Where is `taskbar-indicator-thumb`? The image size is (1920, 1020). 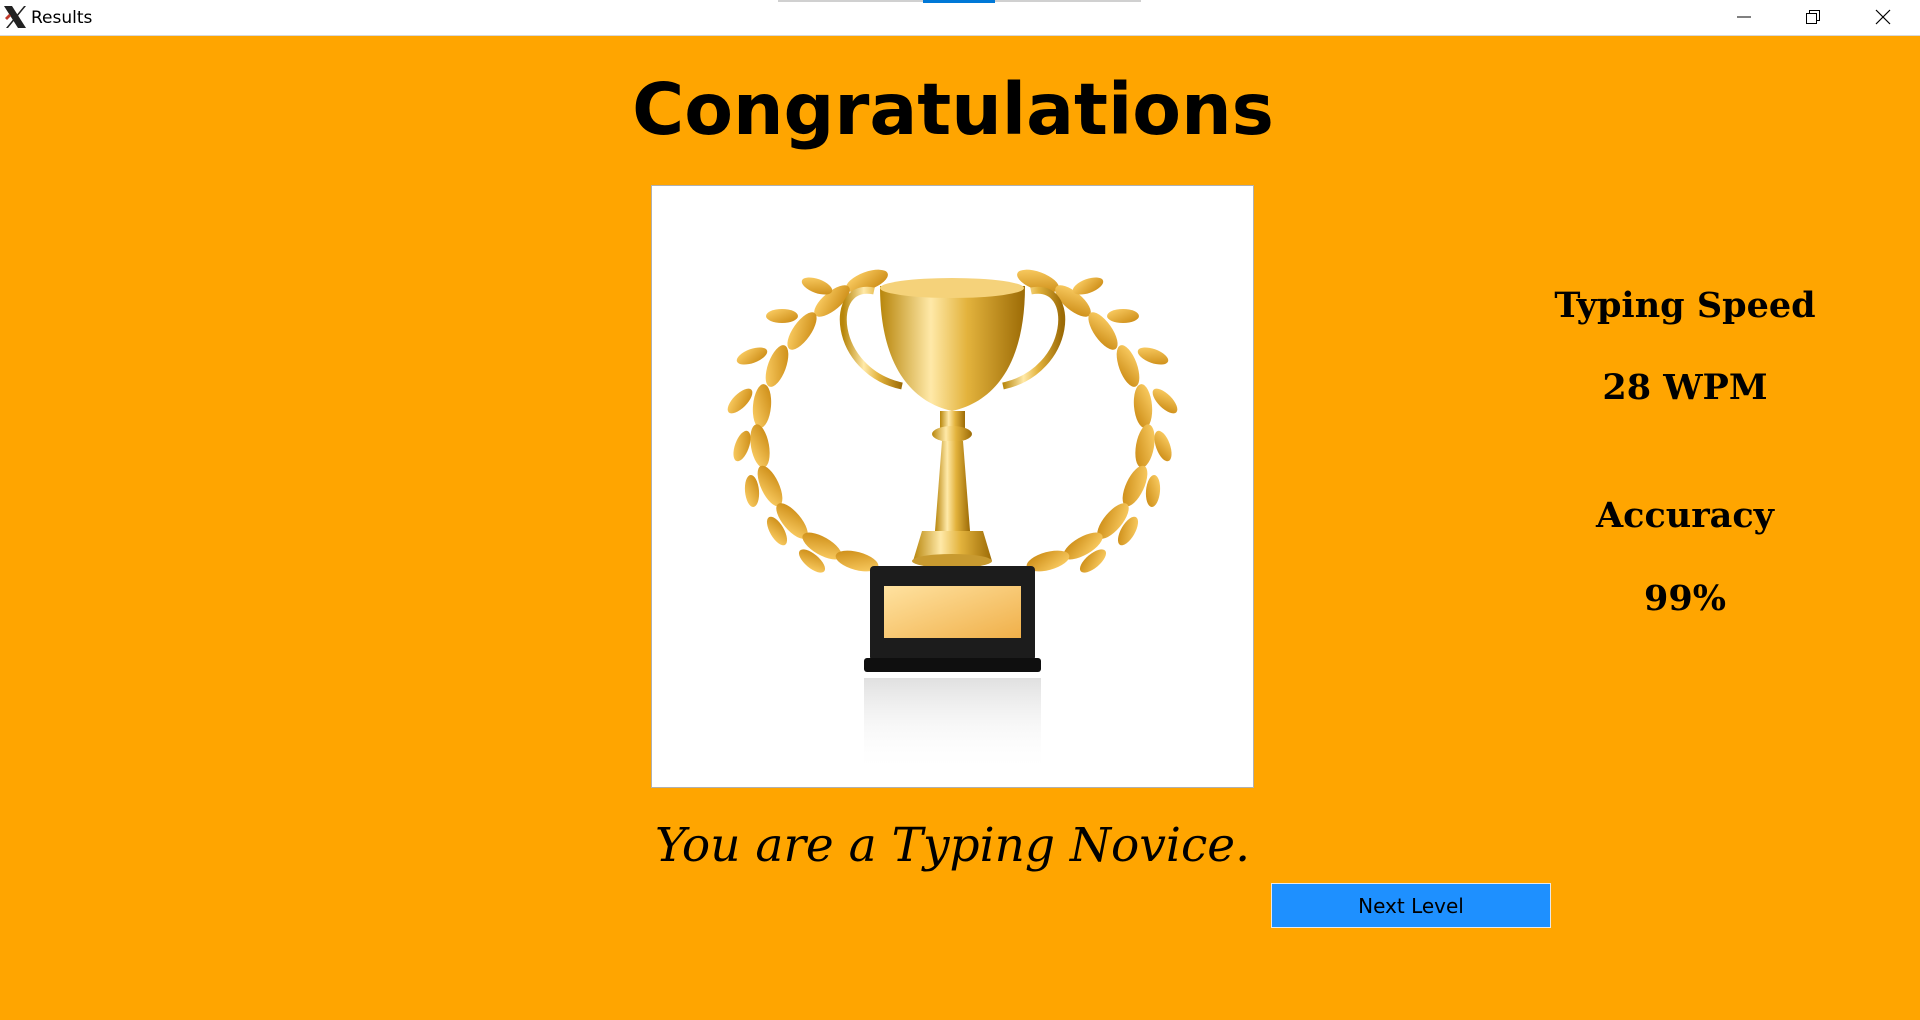
taskbar-indicator-thumb is located at coordinates (959, 1).